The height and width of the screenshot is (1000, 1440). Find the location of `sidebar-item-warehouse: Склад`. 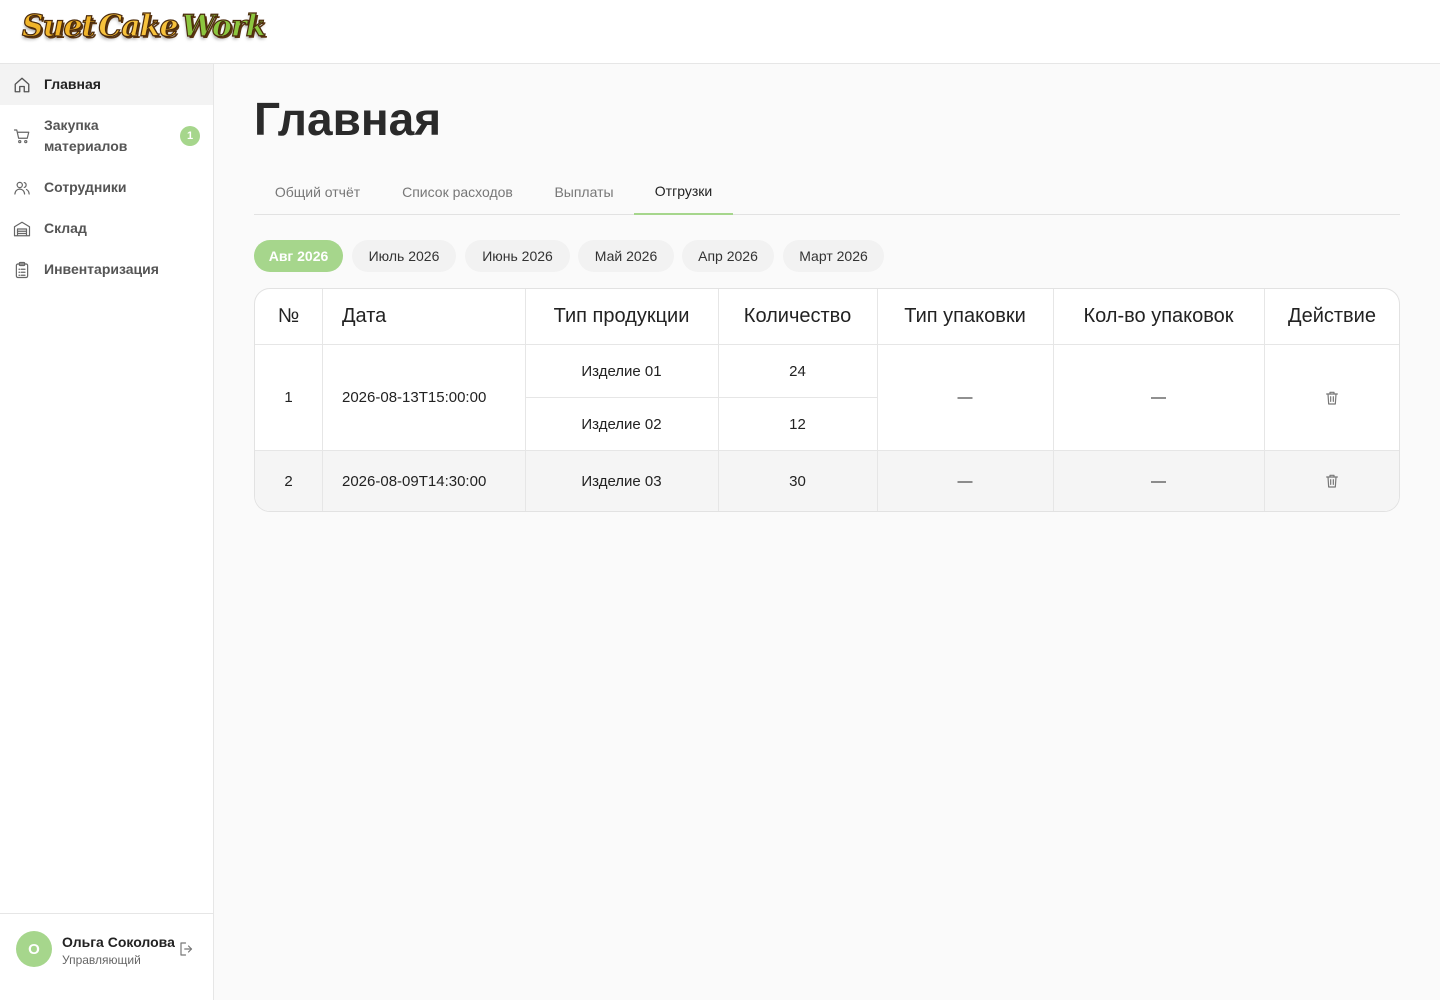

sidebar-item-warehouse: Склад is located at coordinates (106, 228).